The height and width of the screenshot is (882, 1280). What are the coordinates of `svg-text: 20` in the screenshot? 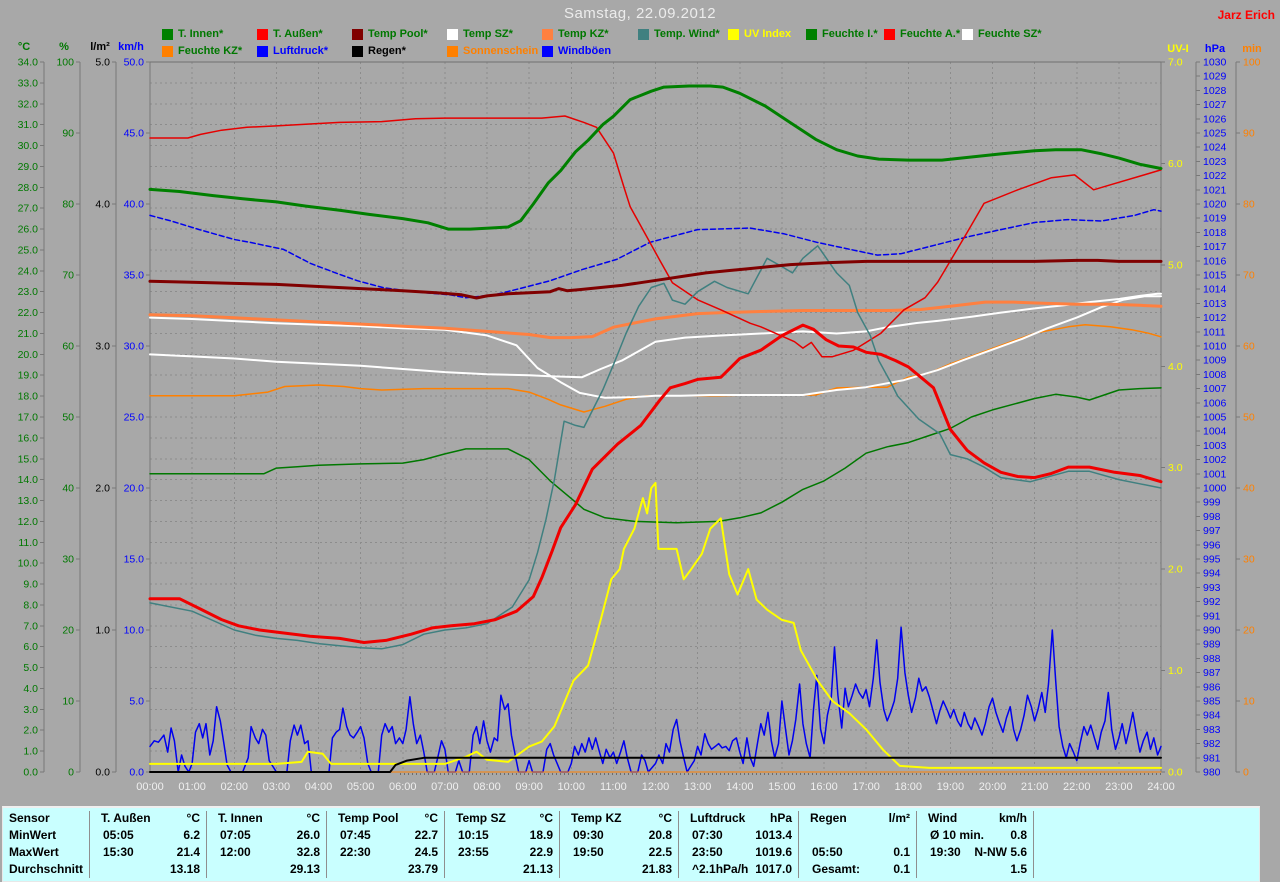 It's located at (68, 631).